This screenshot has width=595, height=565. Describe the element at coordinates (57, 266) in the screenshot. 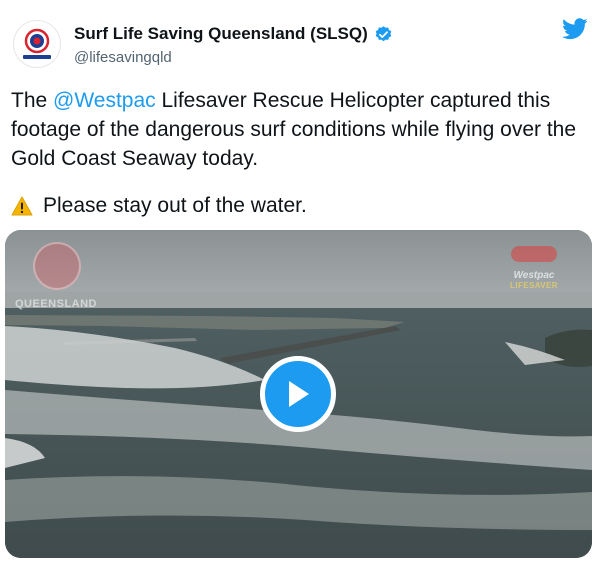

I see `slsq-seal-icon` at that location.